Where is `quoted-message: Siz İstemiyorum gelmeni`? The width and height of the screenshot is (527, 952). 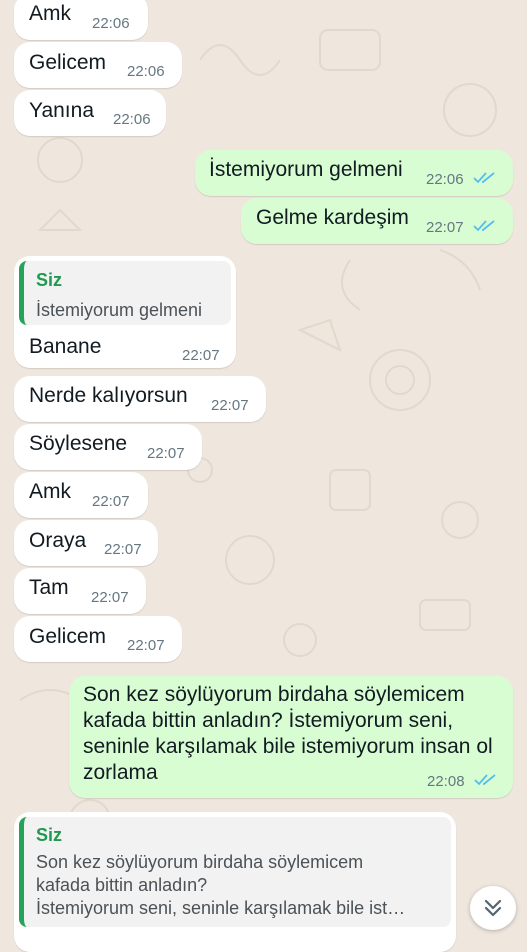 quoted-message: Siz İstemiyorum gelmeni is located at coordinates (125, 293).